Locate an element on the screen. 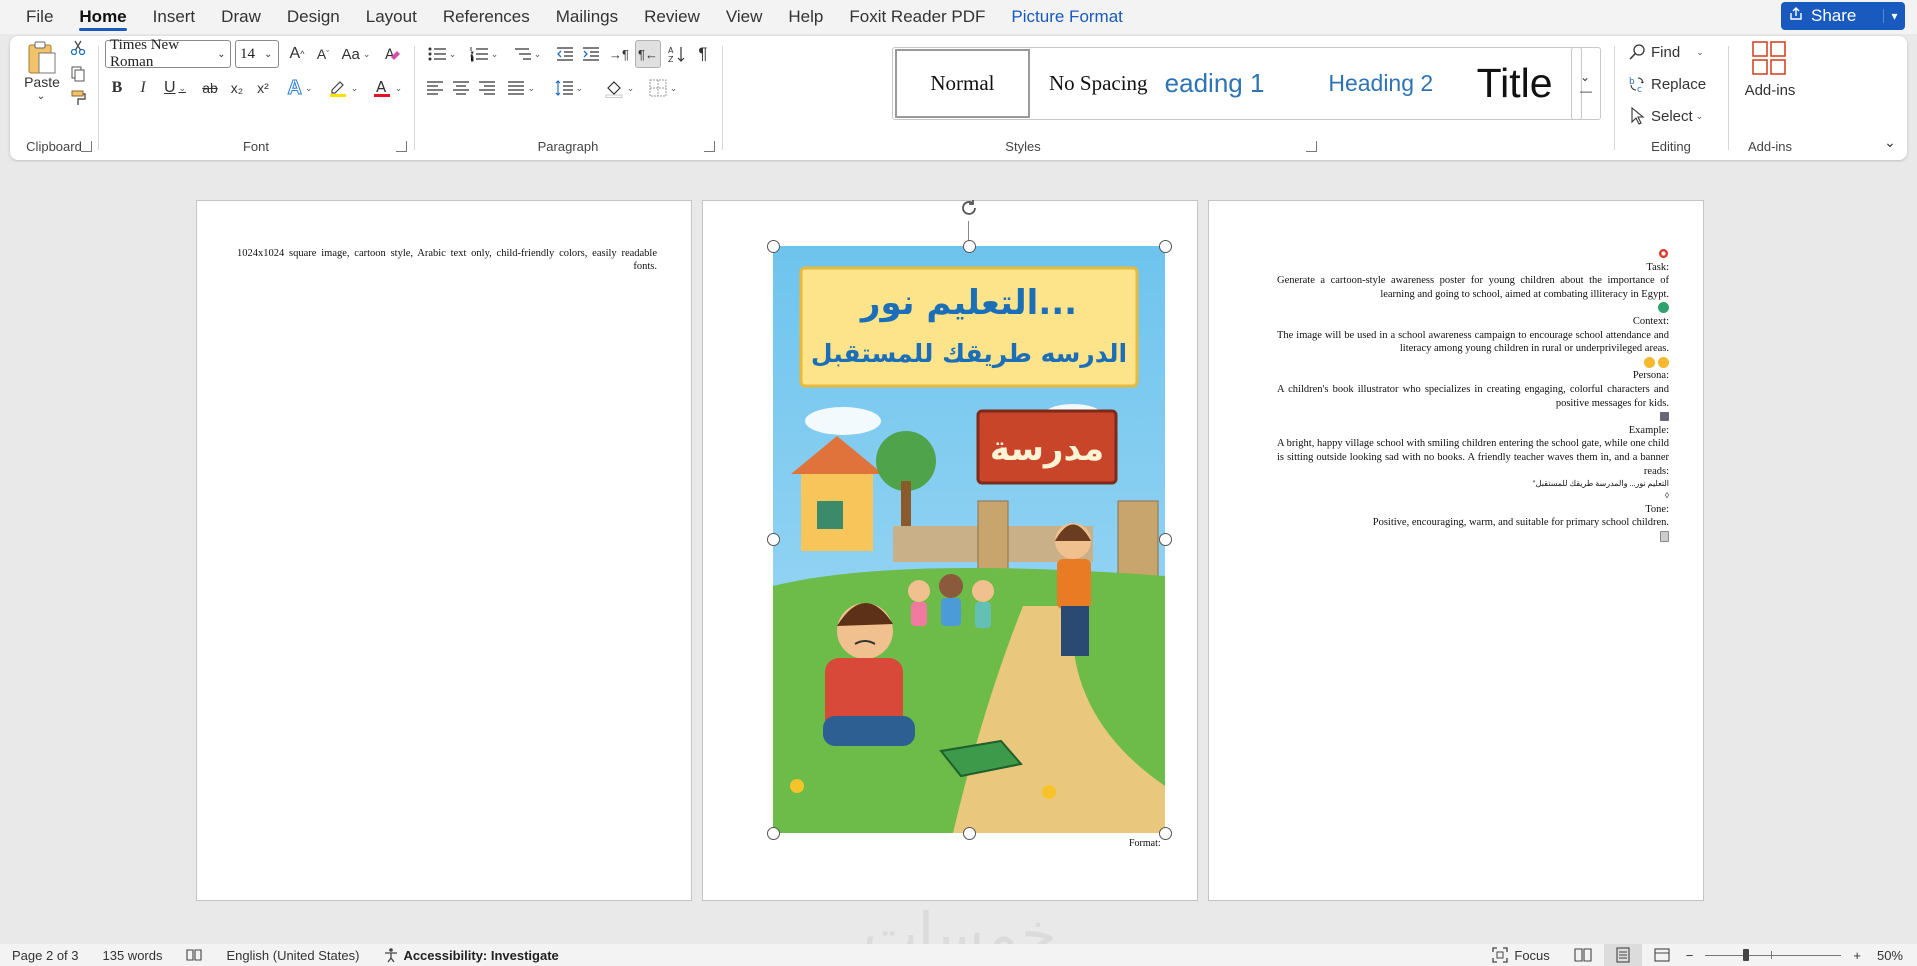  change-case-button: Aa ⌄ is located at coordinates (356, 54).